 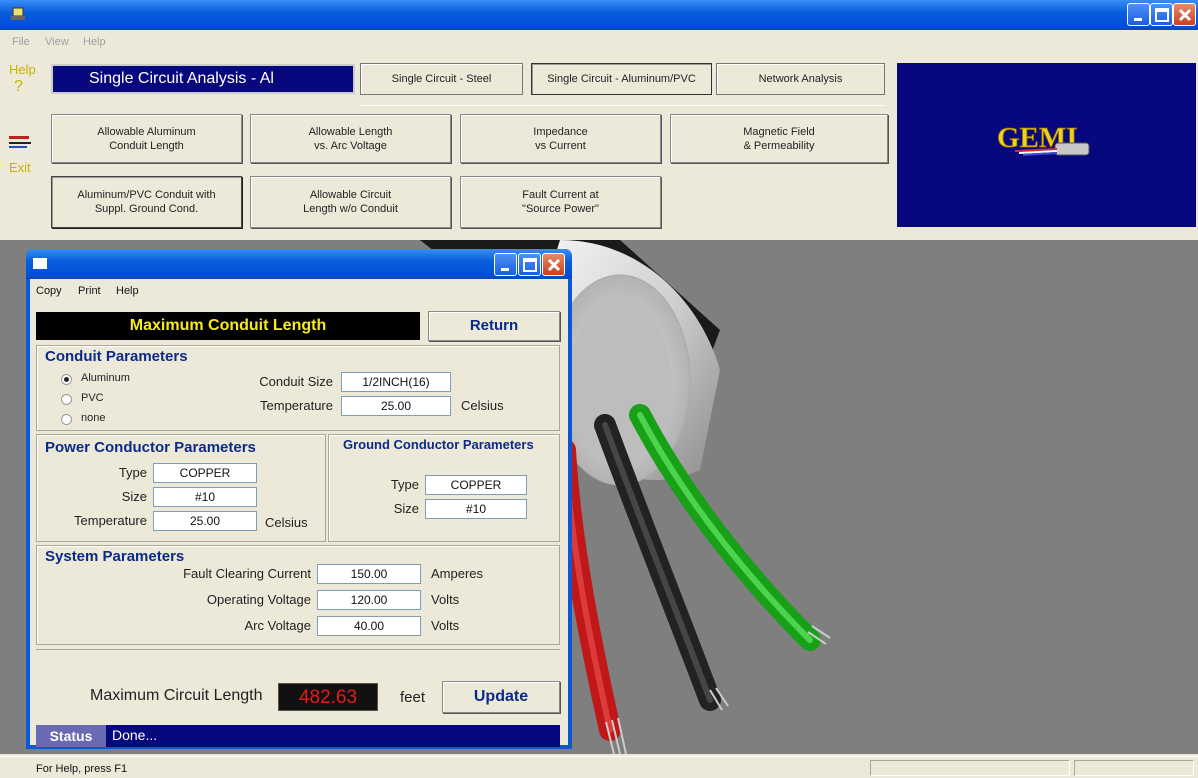 I want to click on tool-icon, so click(x=20, y=142).